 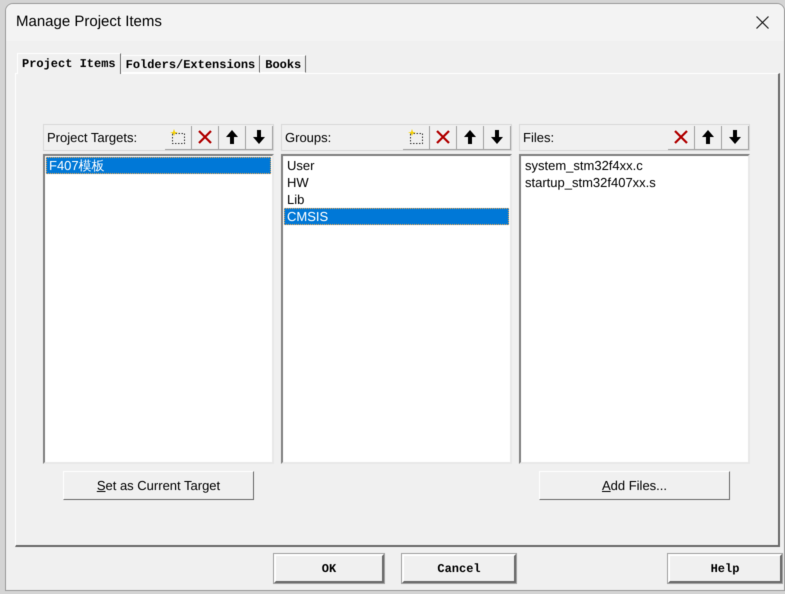 What do you see at coordinates (329, 568) in the screenshot?
I see `dialog-button: OK` at bounding box center [329, 568].